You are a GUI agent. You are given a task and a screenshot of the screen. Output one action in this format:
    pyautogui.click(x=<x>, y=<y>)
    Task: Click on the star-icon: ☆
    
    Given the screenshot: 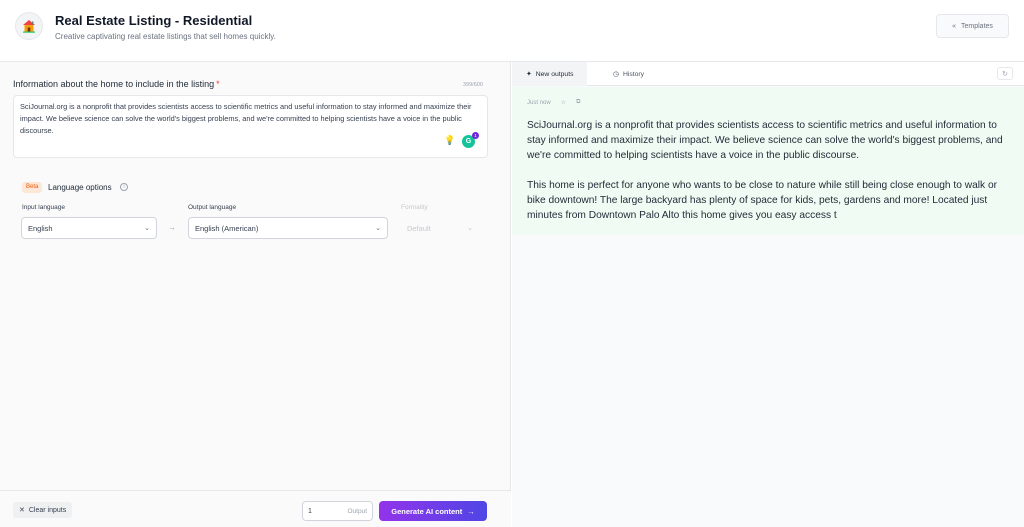 What is the action you would take?
    pyautogui.click(x=563, y=102)
    